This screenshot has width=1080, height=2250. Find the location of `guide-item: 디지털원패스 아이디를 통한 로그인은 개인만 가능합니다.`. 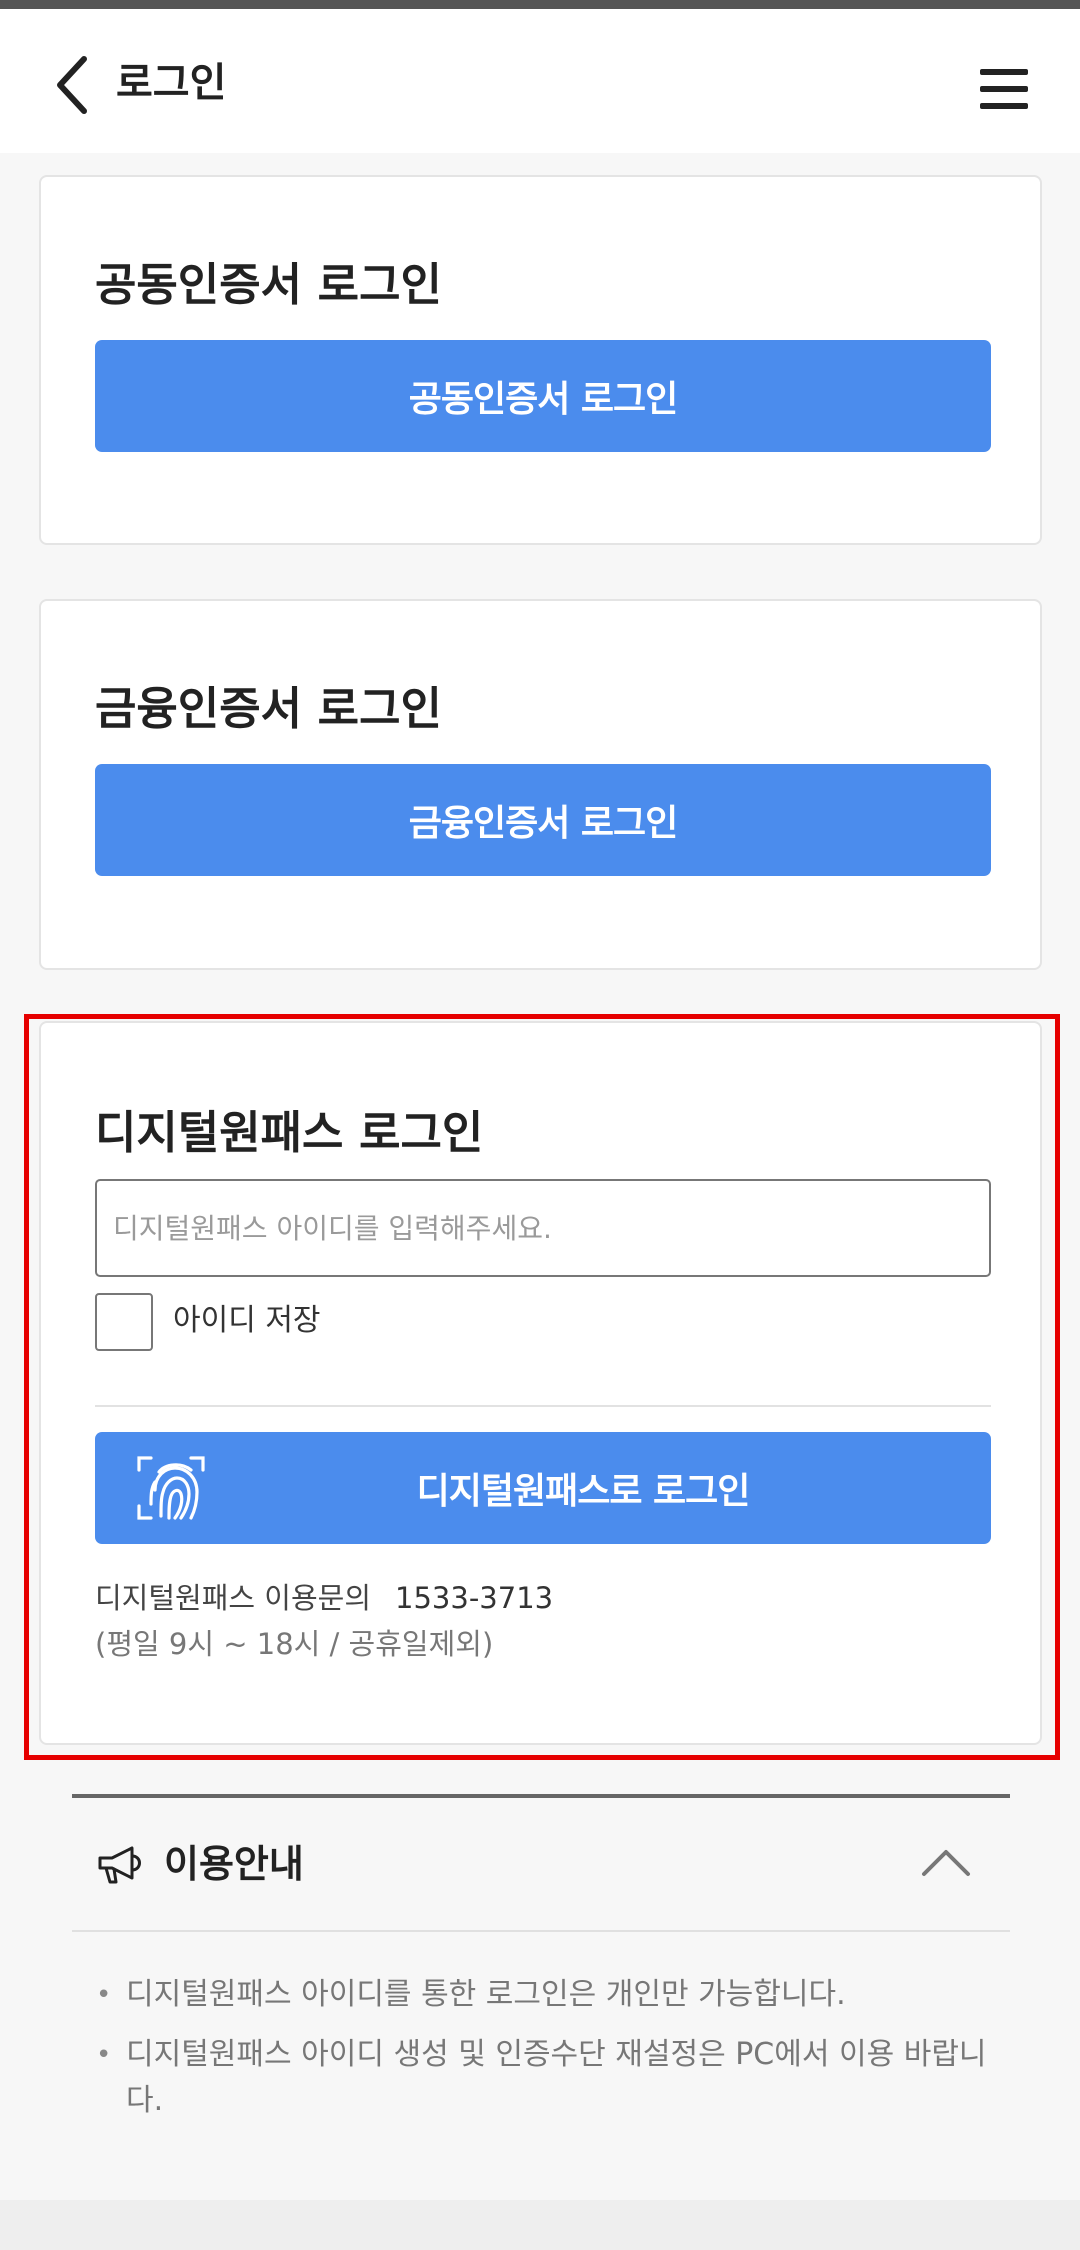

guide-item: 디지털원패스 아이디를 통한 로그인은 개인만 가능합니다. is located at coordinates (541, 1995).